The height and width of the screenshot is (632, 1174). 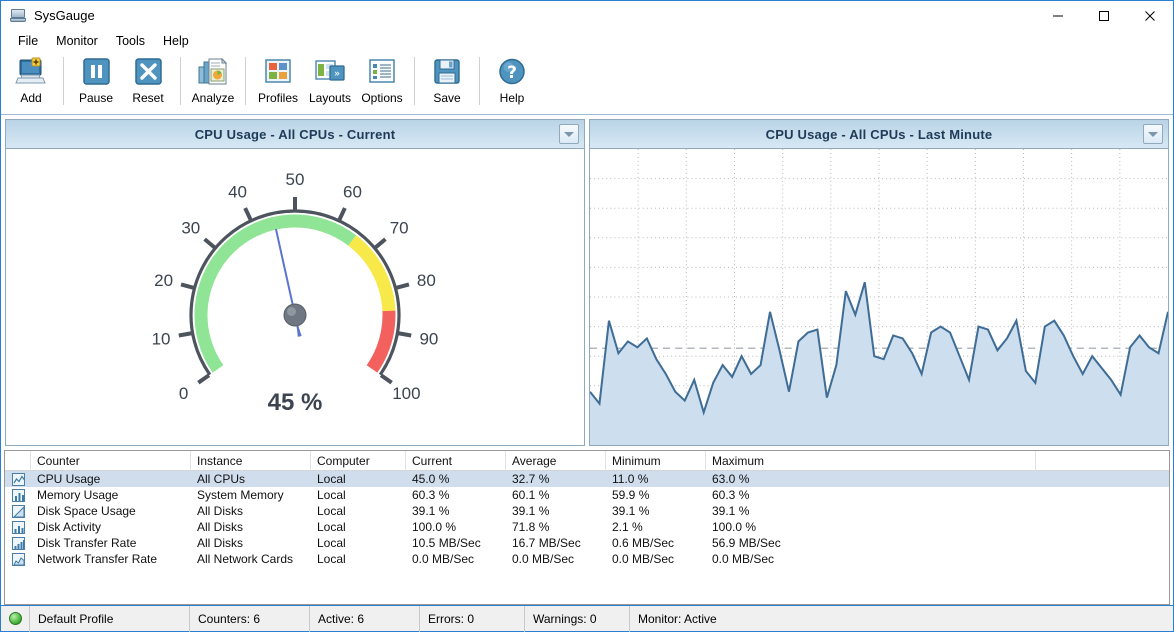 I want to click on table-column-header-average: Average, so click(x=556, y=461).